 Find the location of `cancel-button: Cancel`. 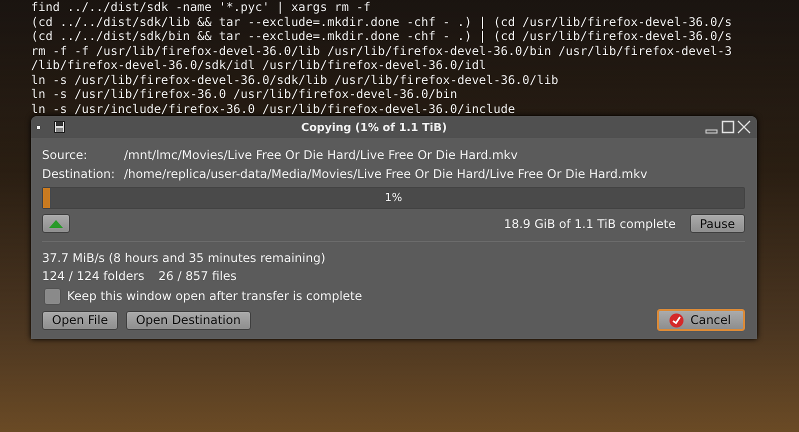

cancel-button: Cancel is located at coordinates (701, 320).